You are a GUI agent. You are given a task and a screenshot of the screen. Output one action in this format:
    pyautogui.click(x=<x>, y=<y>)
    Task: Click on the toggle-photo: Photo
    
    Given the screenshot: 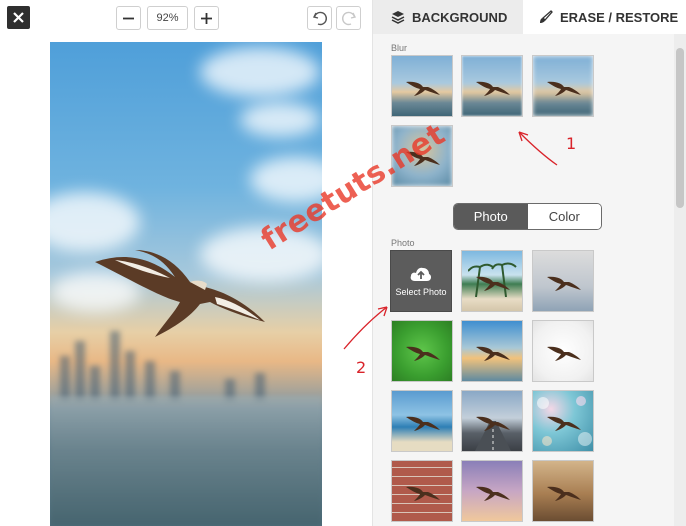 What is the action you would take?
    pyautogui.click(x=491, y=216)
    